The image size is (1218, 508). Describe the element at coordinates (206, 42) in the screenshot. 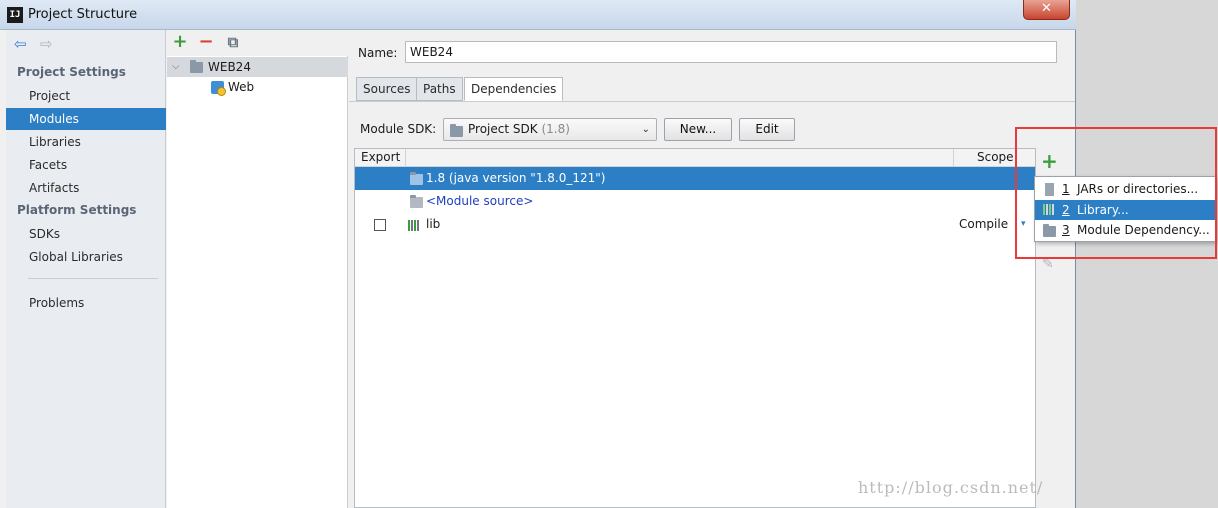

I see `remove-module-icon: −` at that location.